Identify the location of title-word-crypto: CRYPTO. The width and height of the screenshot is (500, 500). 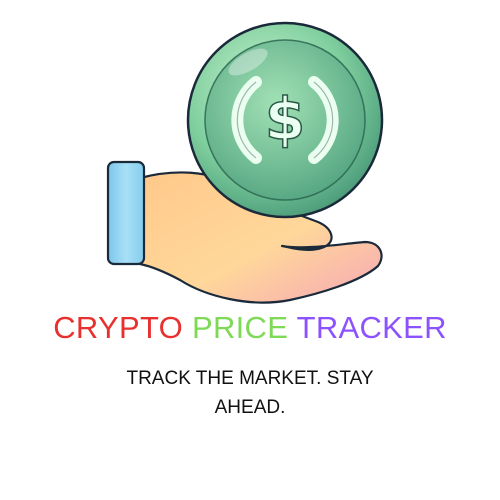
(118, 327).